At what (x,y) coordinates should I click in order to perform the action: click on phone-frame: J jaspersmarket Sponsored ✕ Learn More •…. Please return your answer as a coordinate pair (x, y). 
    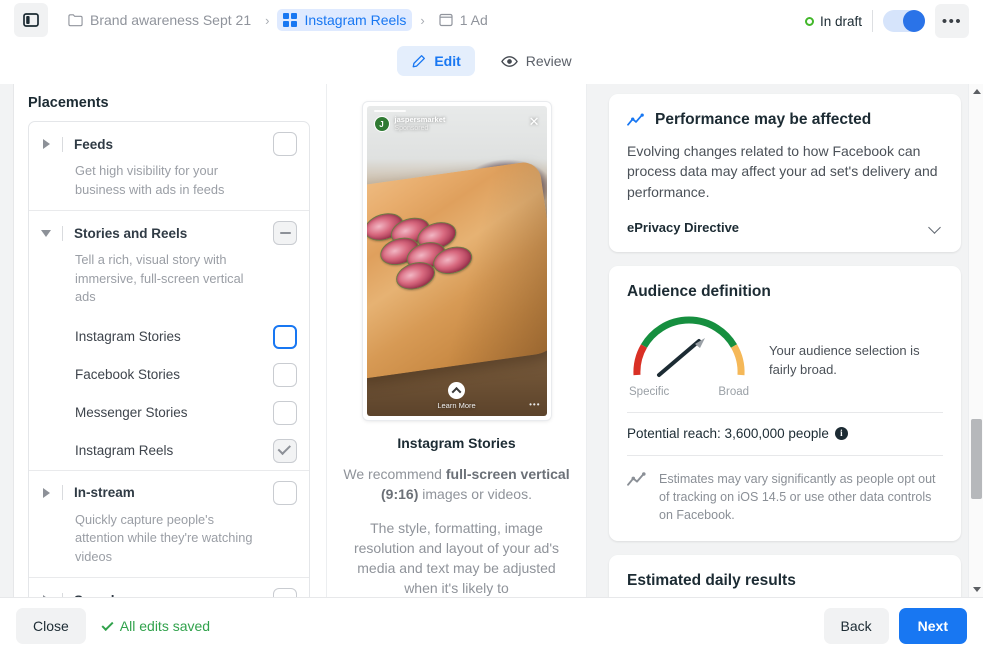
    Looking at the image, I should click on (456, 261).